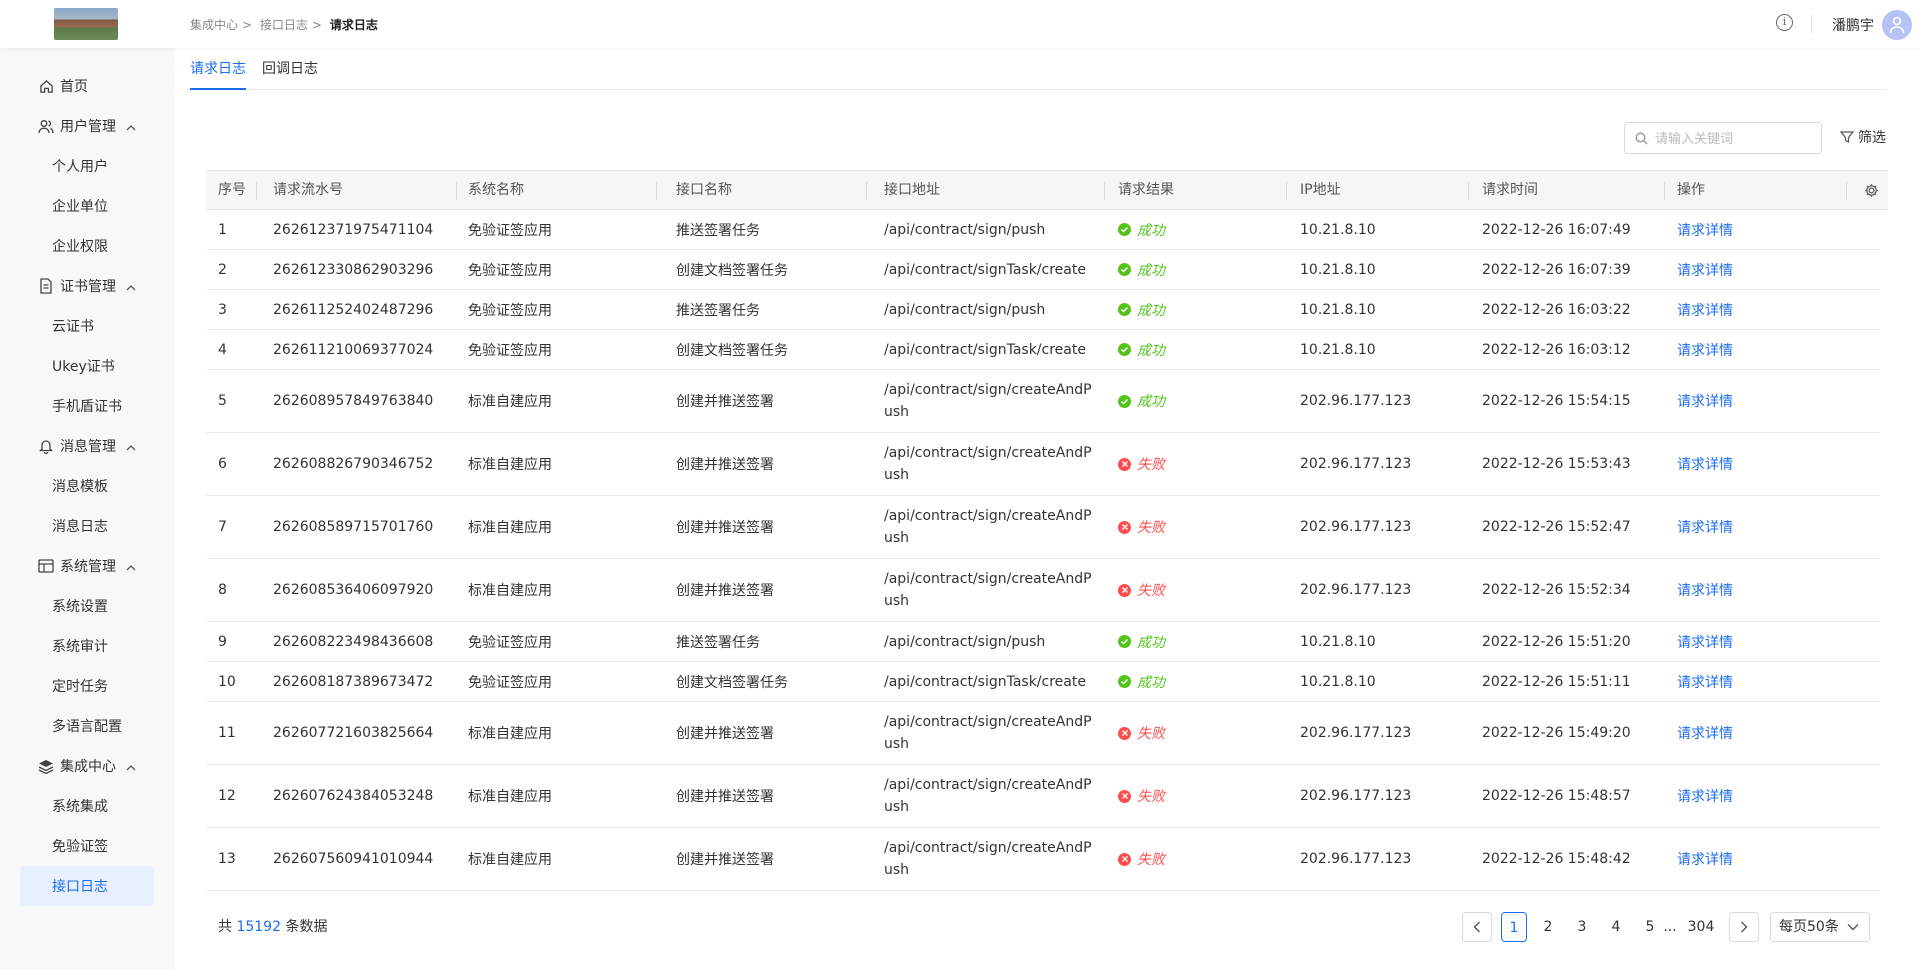 The image size is (1920, 969). What do you see at coordinates (87, 326) in the screenshot?
I see `sidebar-item: 云证书` at bounding box center [87, 326].